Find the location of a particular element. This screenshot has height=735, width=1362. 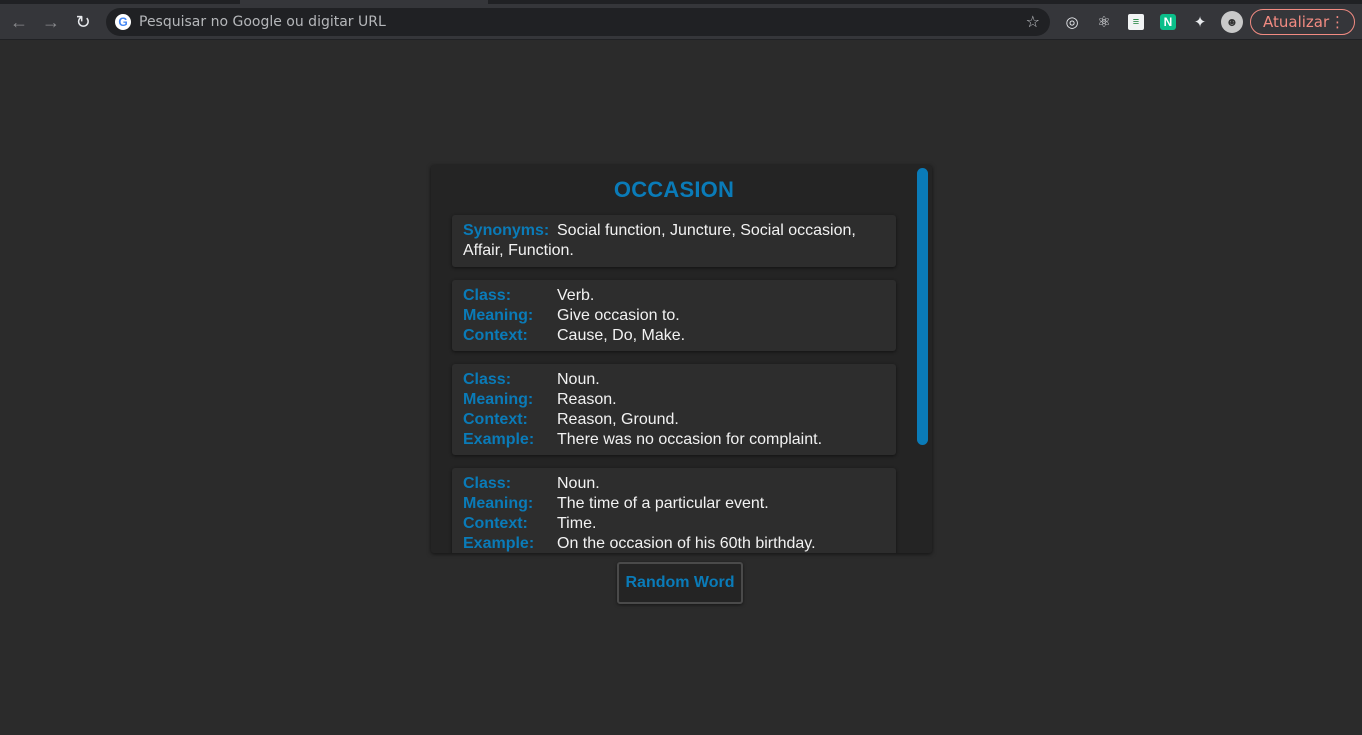

google-icon: G is located at coordinates (123, 22).